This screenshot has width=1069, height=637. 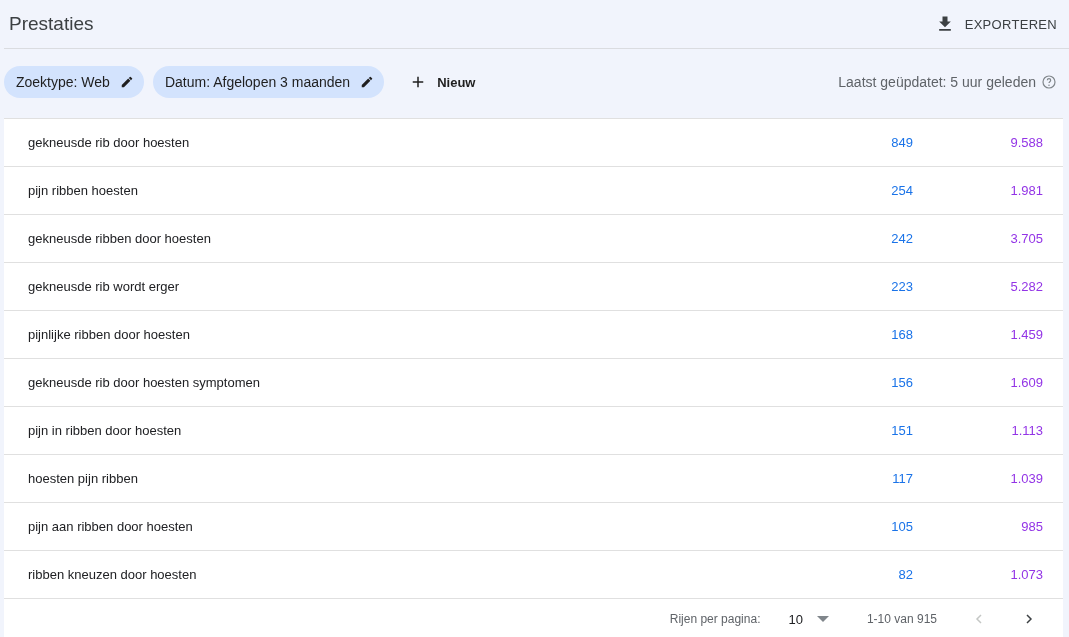 What do you see at coordinates (51, 24) in the screenshot?
I see `page-title: Prestaties` at bounding box center [51, 24].